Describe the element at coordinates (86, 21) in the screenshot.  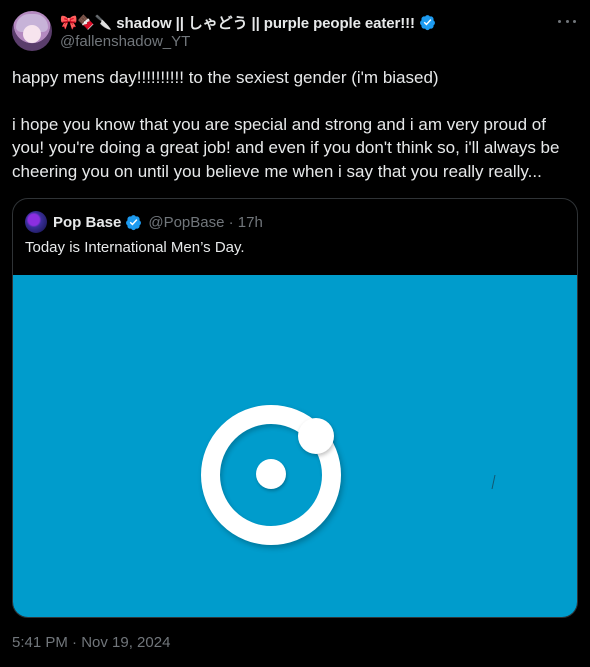
I see `name-emojis: 🎀🍫🔪` at that location.